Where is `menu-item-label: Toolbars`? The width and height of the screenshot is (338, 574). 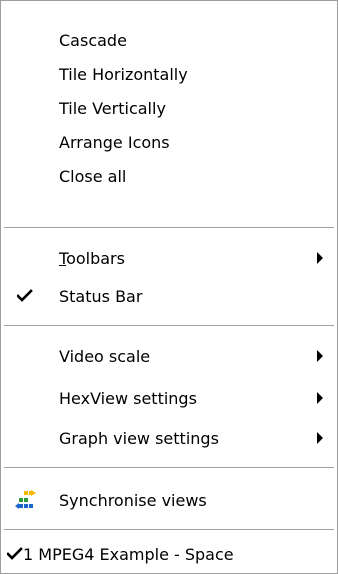 menu-item-label: Toolbars is located at coordinates (92, 258).